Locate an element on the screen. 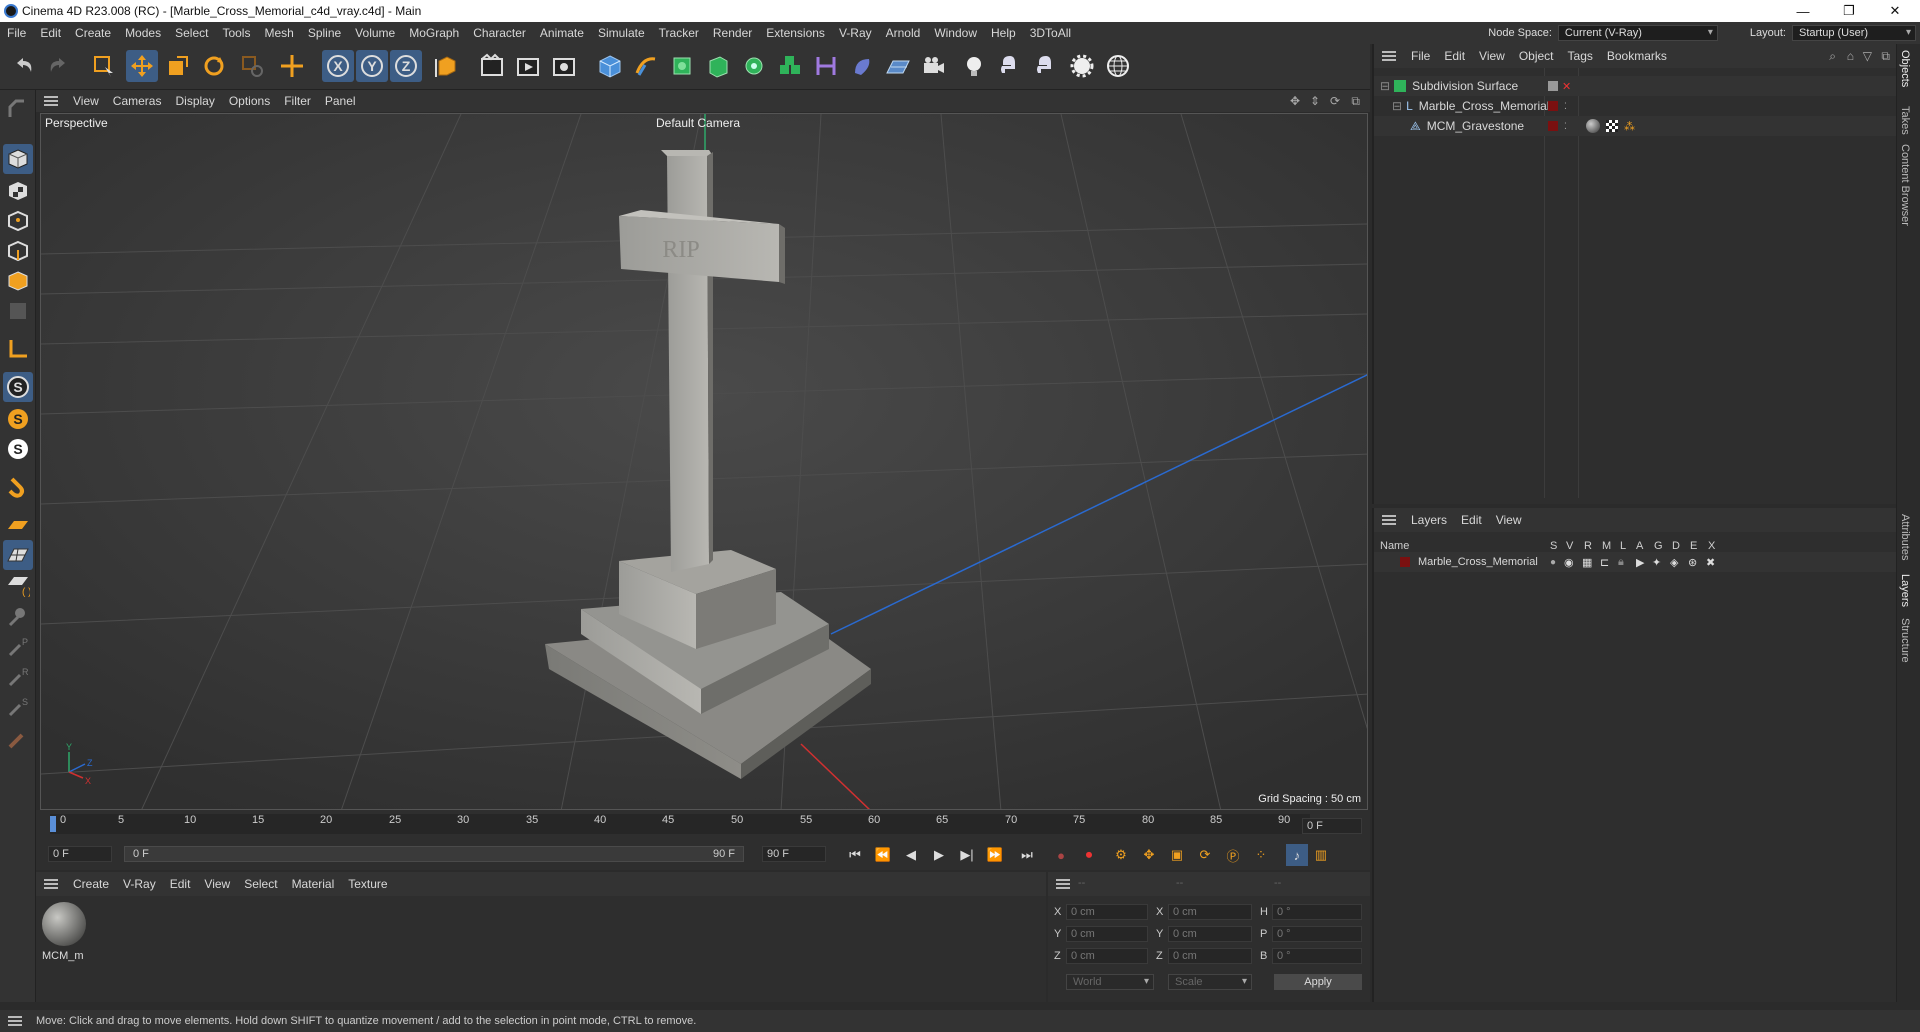 The image size is (1920, 1032). menu-tracker: Tracker is located at coordinates (679, 33).